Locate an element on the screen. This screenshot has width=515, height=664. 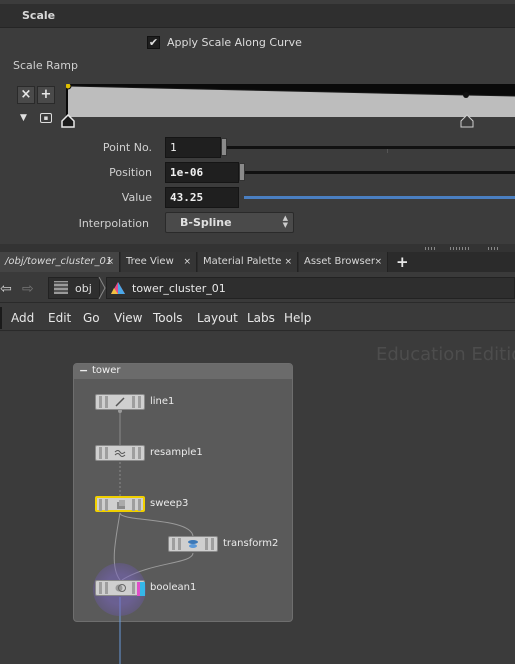
apply-scale-checkbox: ✔ is located at coordinates (153, 42).